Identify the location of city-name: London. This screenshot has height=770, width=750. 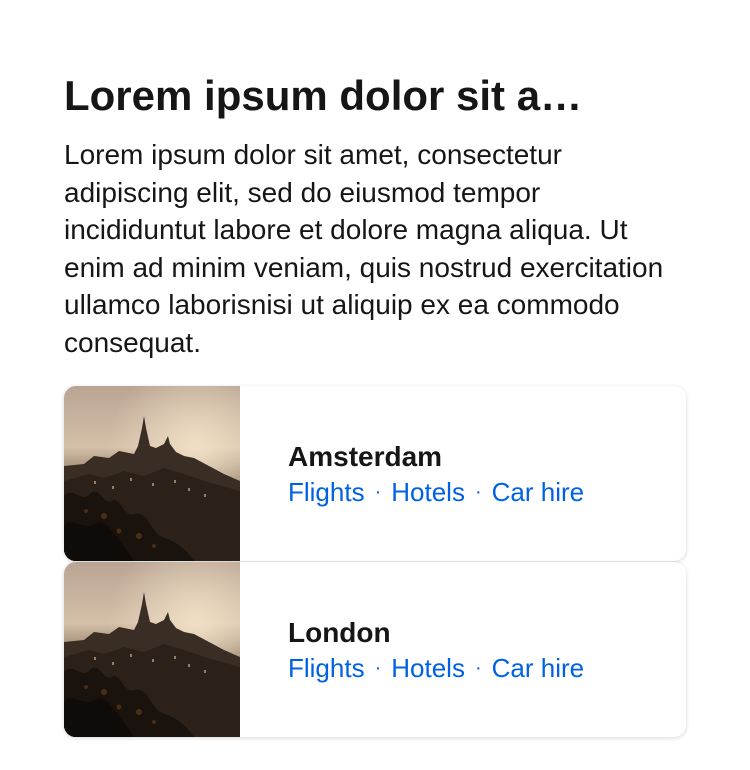
(339, 632).